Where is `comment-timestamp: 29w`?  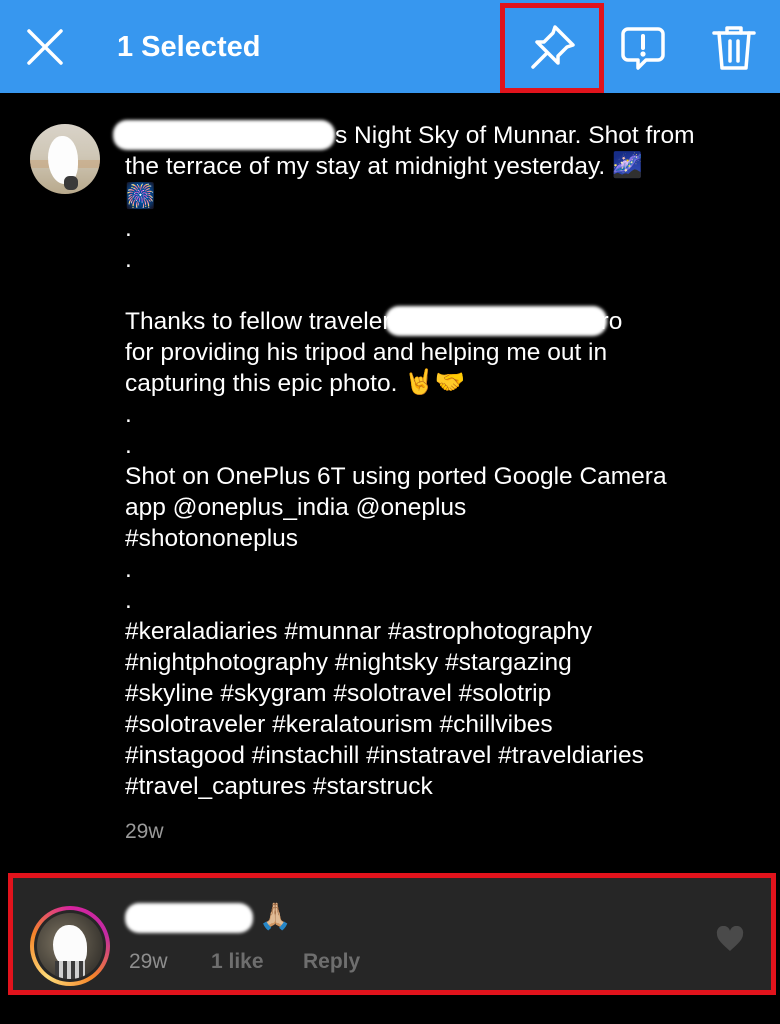
comment-timestamp: 29w is located at coordinates (148, 961).